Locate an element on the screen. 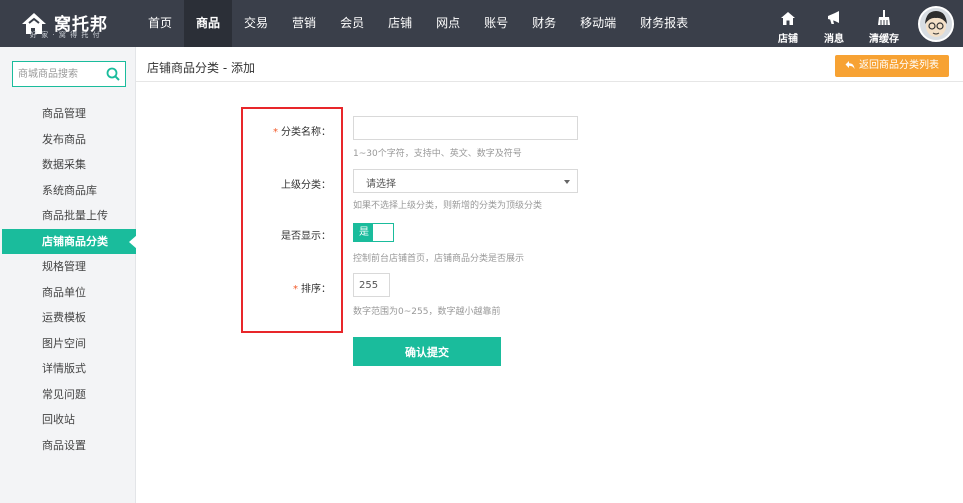 This screenshot has width=963, height=503. avatar-image is located at coordinates (936, 24).